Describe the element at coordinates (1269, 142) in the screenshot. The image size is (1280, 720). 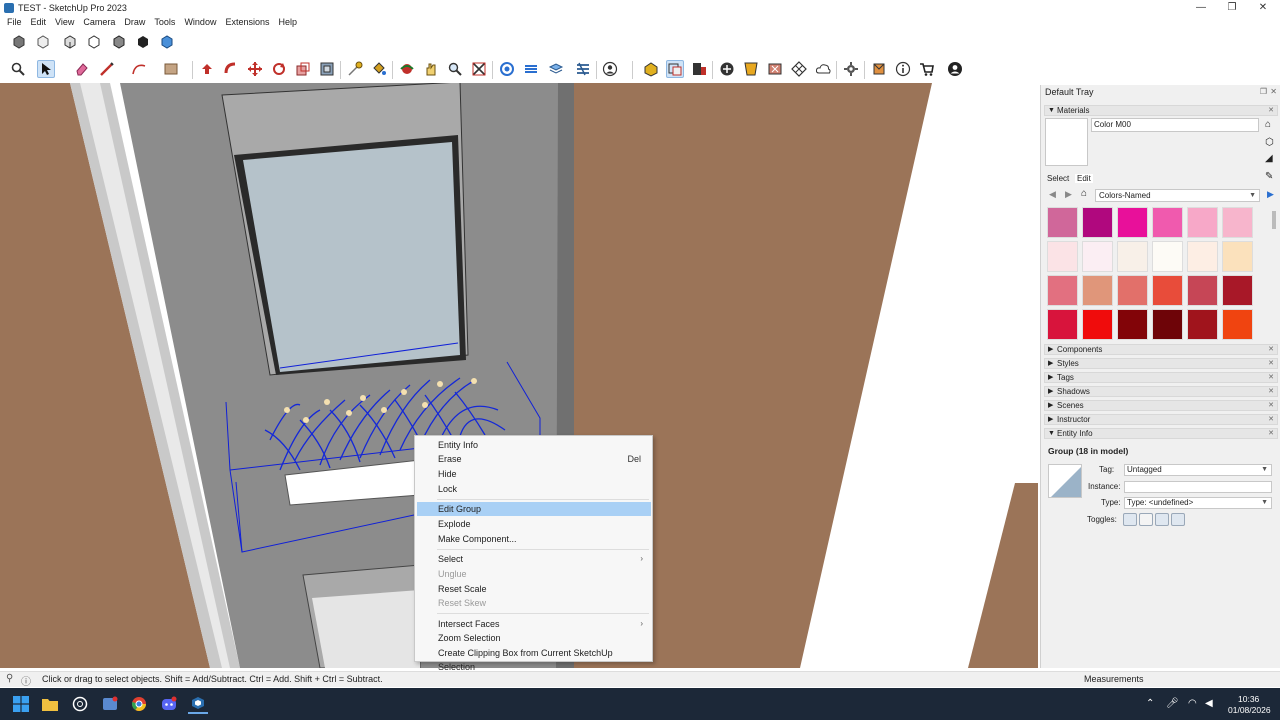
I see `create-material-icon: ⬡` at that location.